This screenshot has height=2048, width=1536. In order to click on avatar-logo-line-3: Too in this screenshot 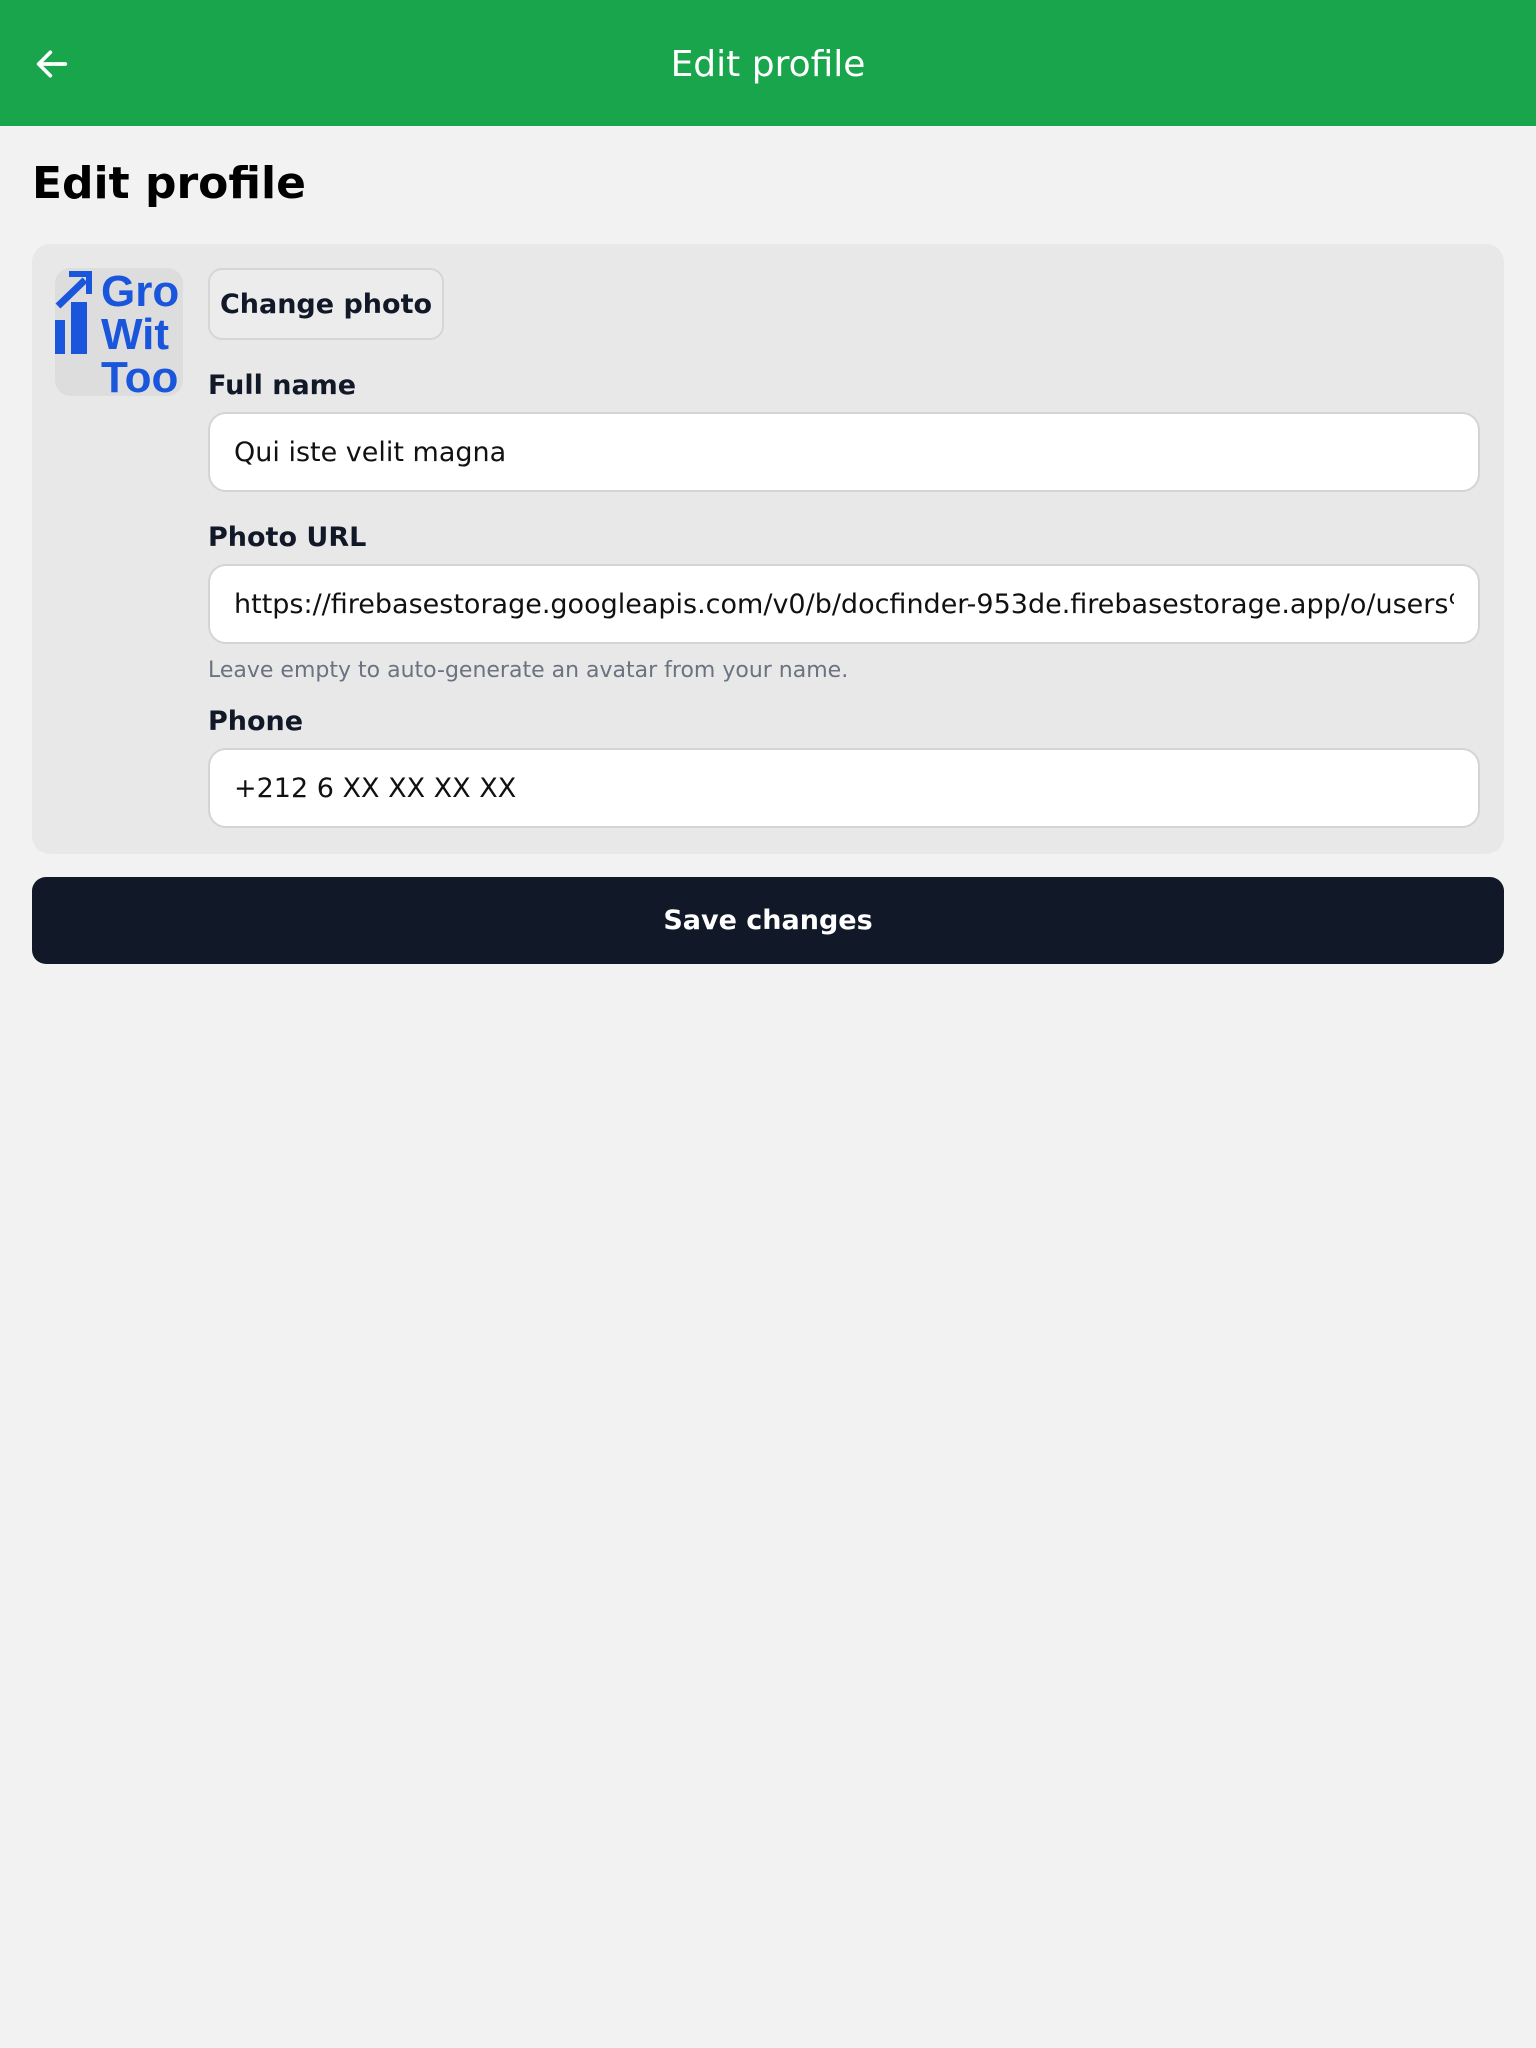, I will do `click(139, 374)`.